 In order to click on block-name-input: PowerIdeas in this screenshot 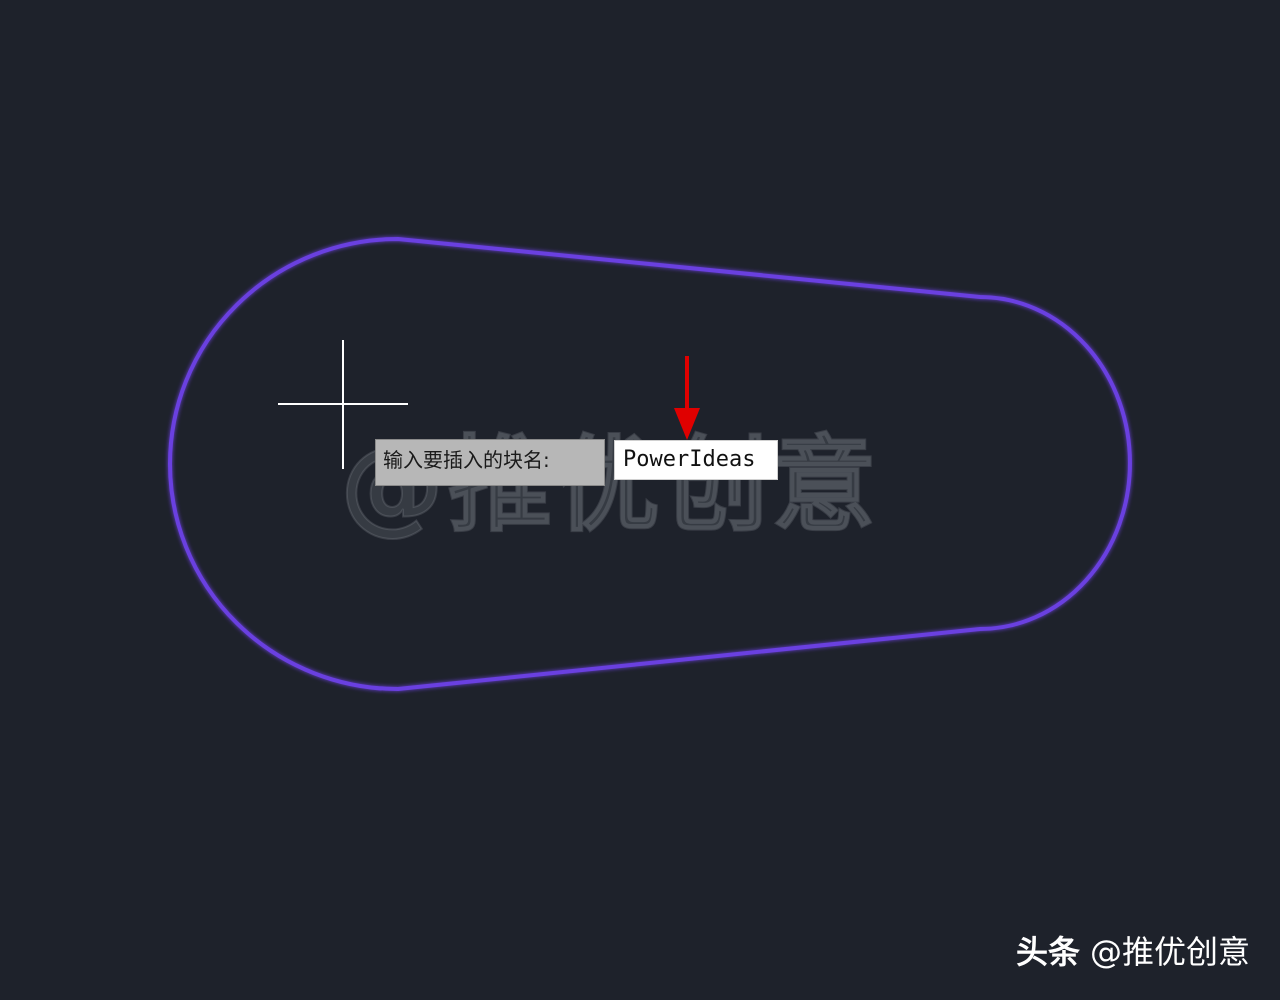, I will do `click(696, 460)`.